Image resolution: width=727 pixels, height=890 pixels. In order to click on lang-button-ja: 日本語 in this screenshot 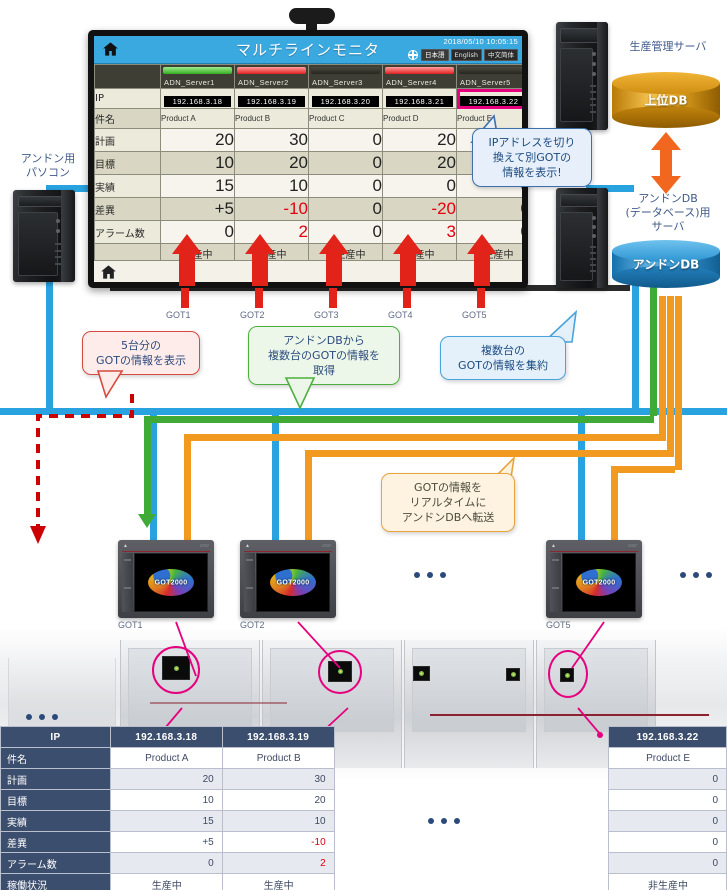, I will do `click(435, 55)`.